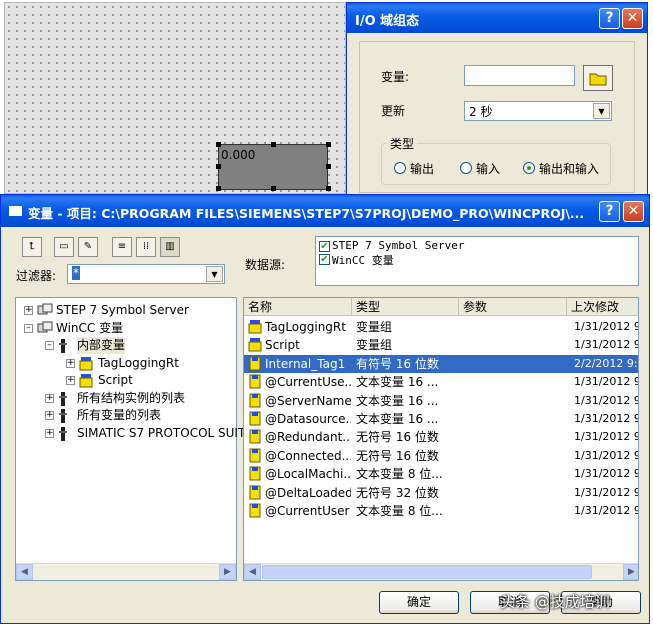 The width and height of the screenshot is (653, 628). Describe the element at coordinates (126, 398) in the screenshot. I see `tree-node: + 所有结构实例的列表` at that location.